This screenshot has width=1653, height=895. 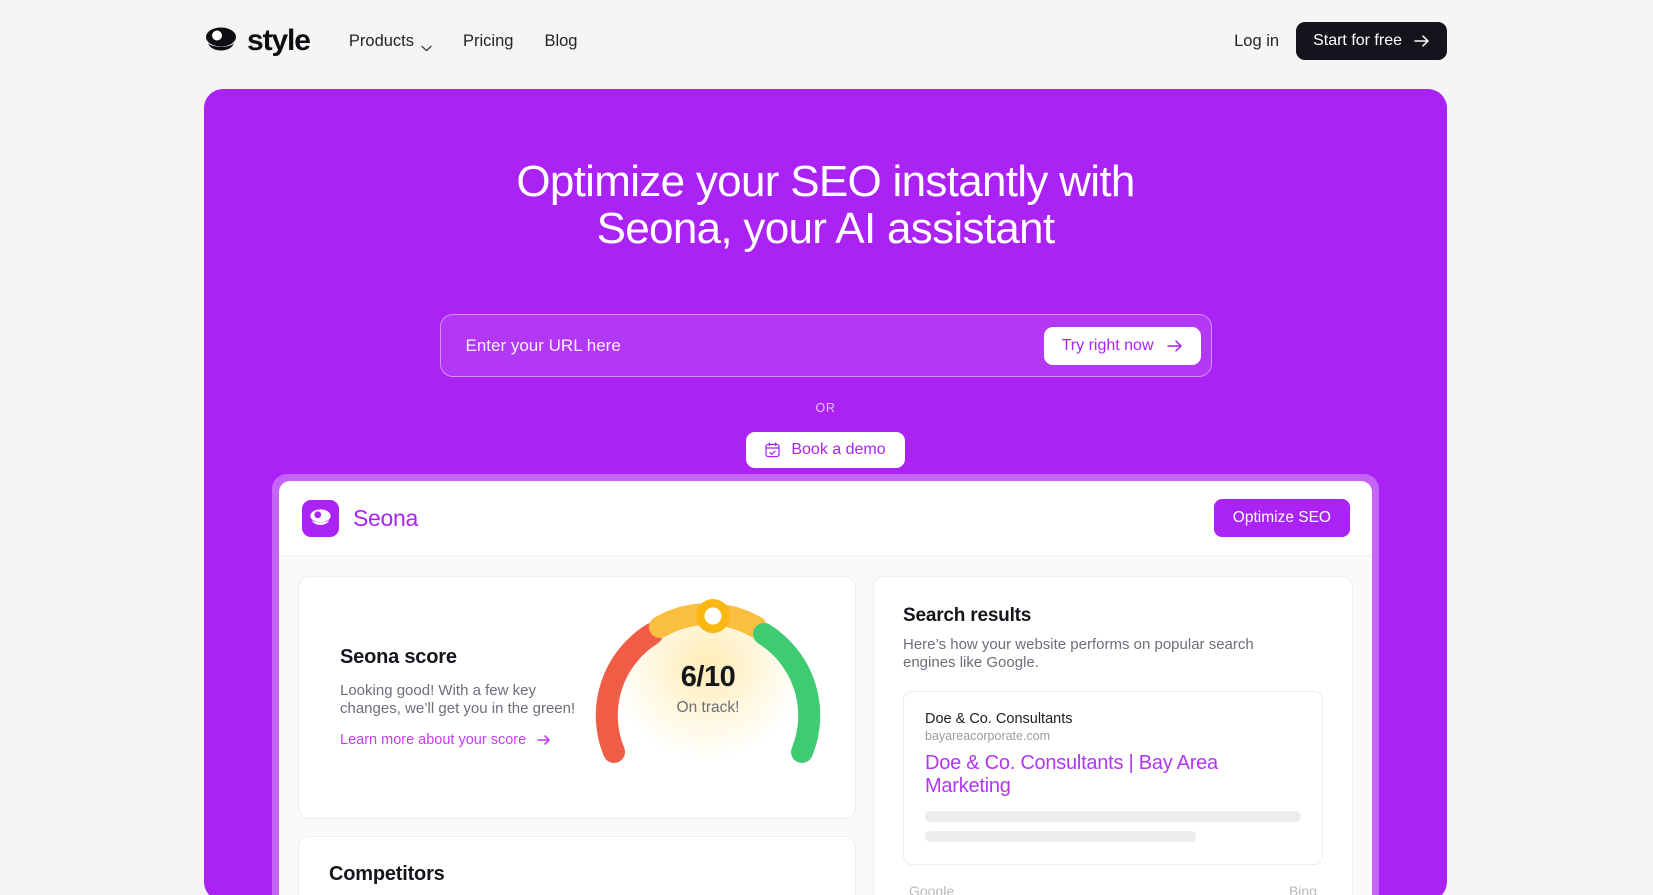 I want to click on hero-title-line-2: Seona, your AI assistant, so click(x=825, y=229).